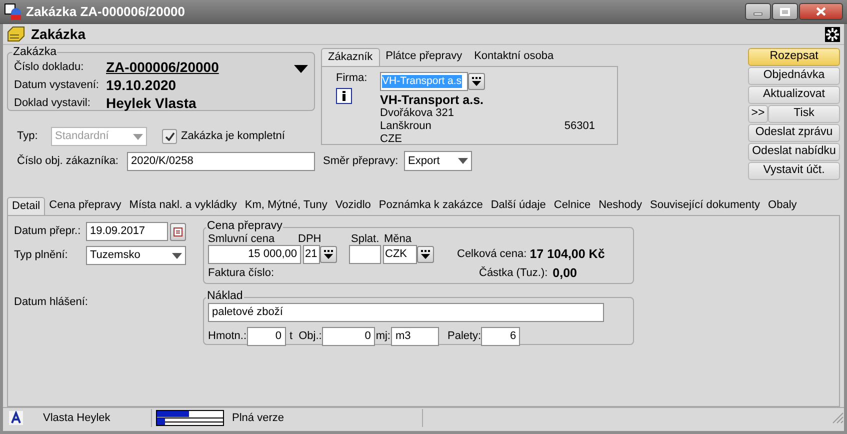  I want to click on field-label: Číslo obj. zákazníka:, so click(68, 161).